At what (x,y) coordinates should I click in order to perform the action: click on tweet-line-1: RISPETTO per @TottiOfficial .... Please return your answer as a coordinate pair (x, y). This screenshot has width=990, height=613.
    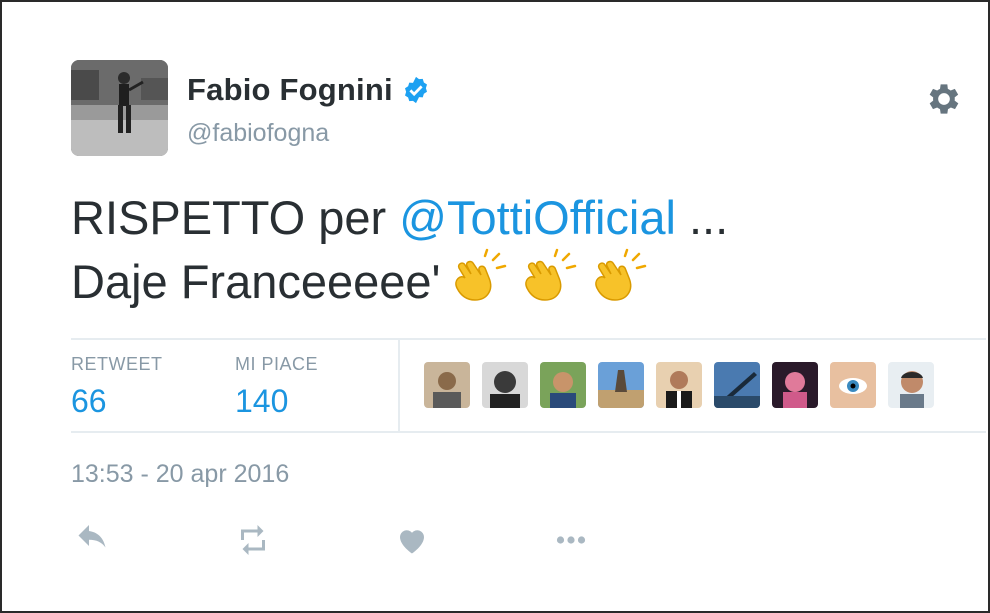
    Looking at the image, I should click on (399, 218).